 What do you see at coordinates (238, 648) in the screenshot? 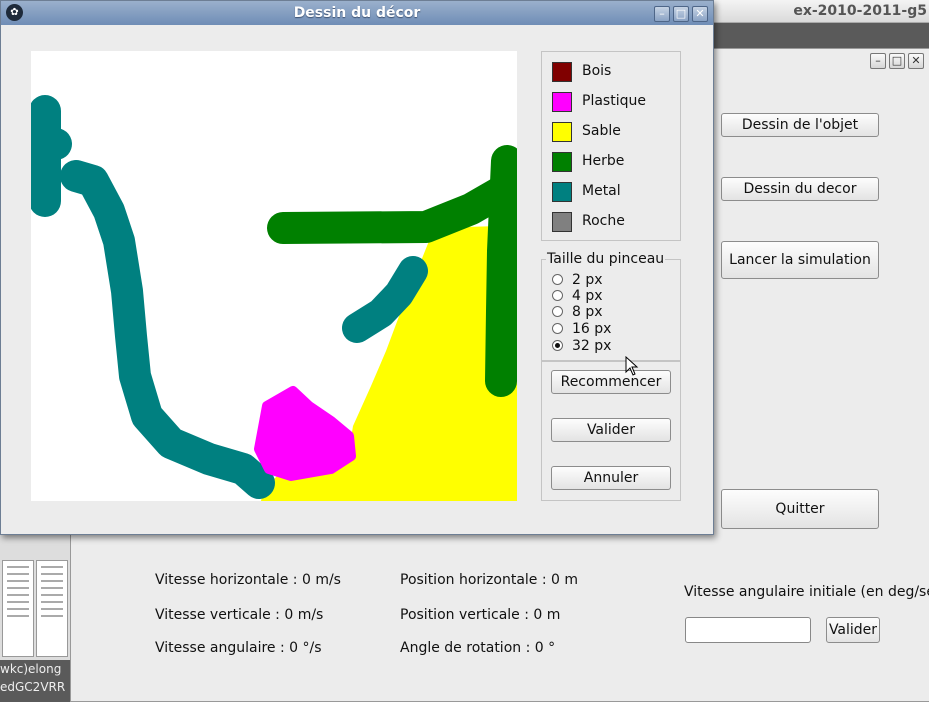
I see `vitesse-angulaire-label: Vitesse angulaire : 0 °/s` at bounding box center [238, 648].